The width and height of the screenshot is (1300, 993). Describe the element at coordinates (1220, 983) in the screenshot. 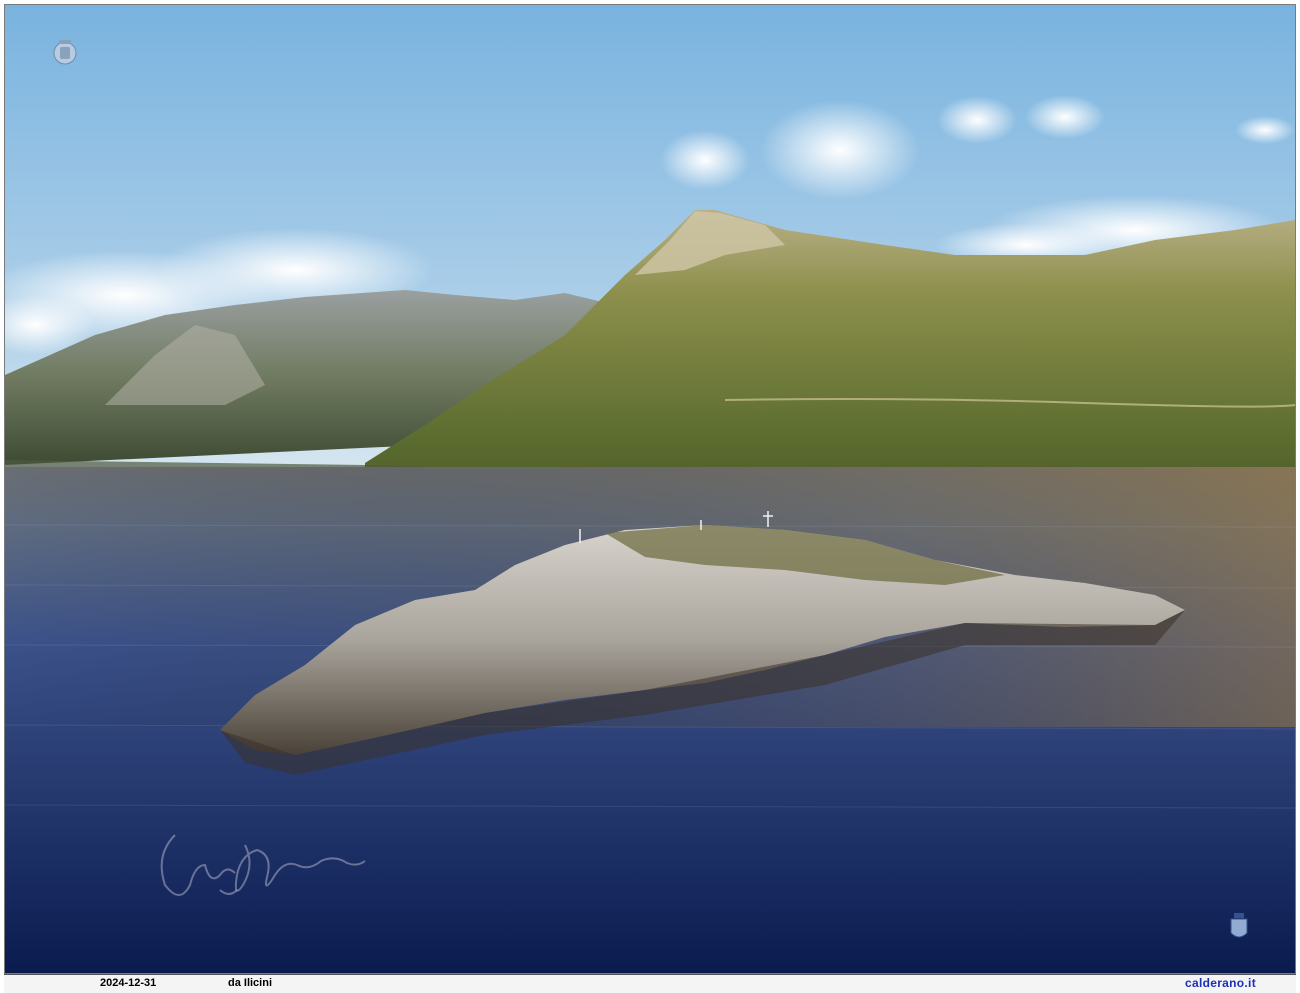

I see `site-link: calderano.it` at that location.